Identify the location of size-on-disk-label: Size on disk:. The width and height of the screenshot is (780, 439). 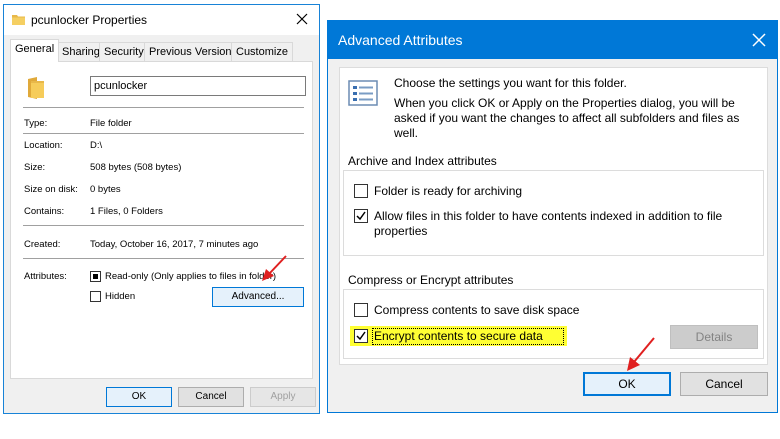
(51, 189).